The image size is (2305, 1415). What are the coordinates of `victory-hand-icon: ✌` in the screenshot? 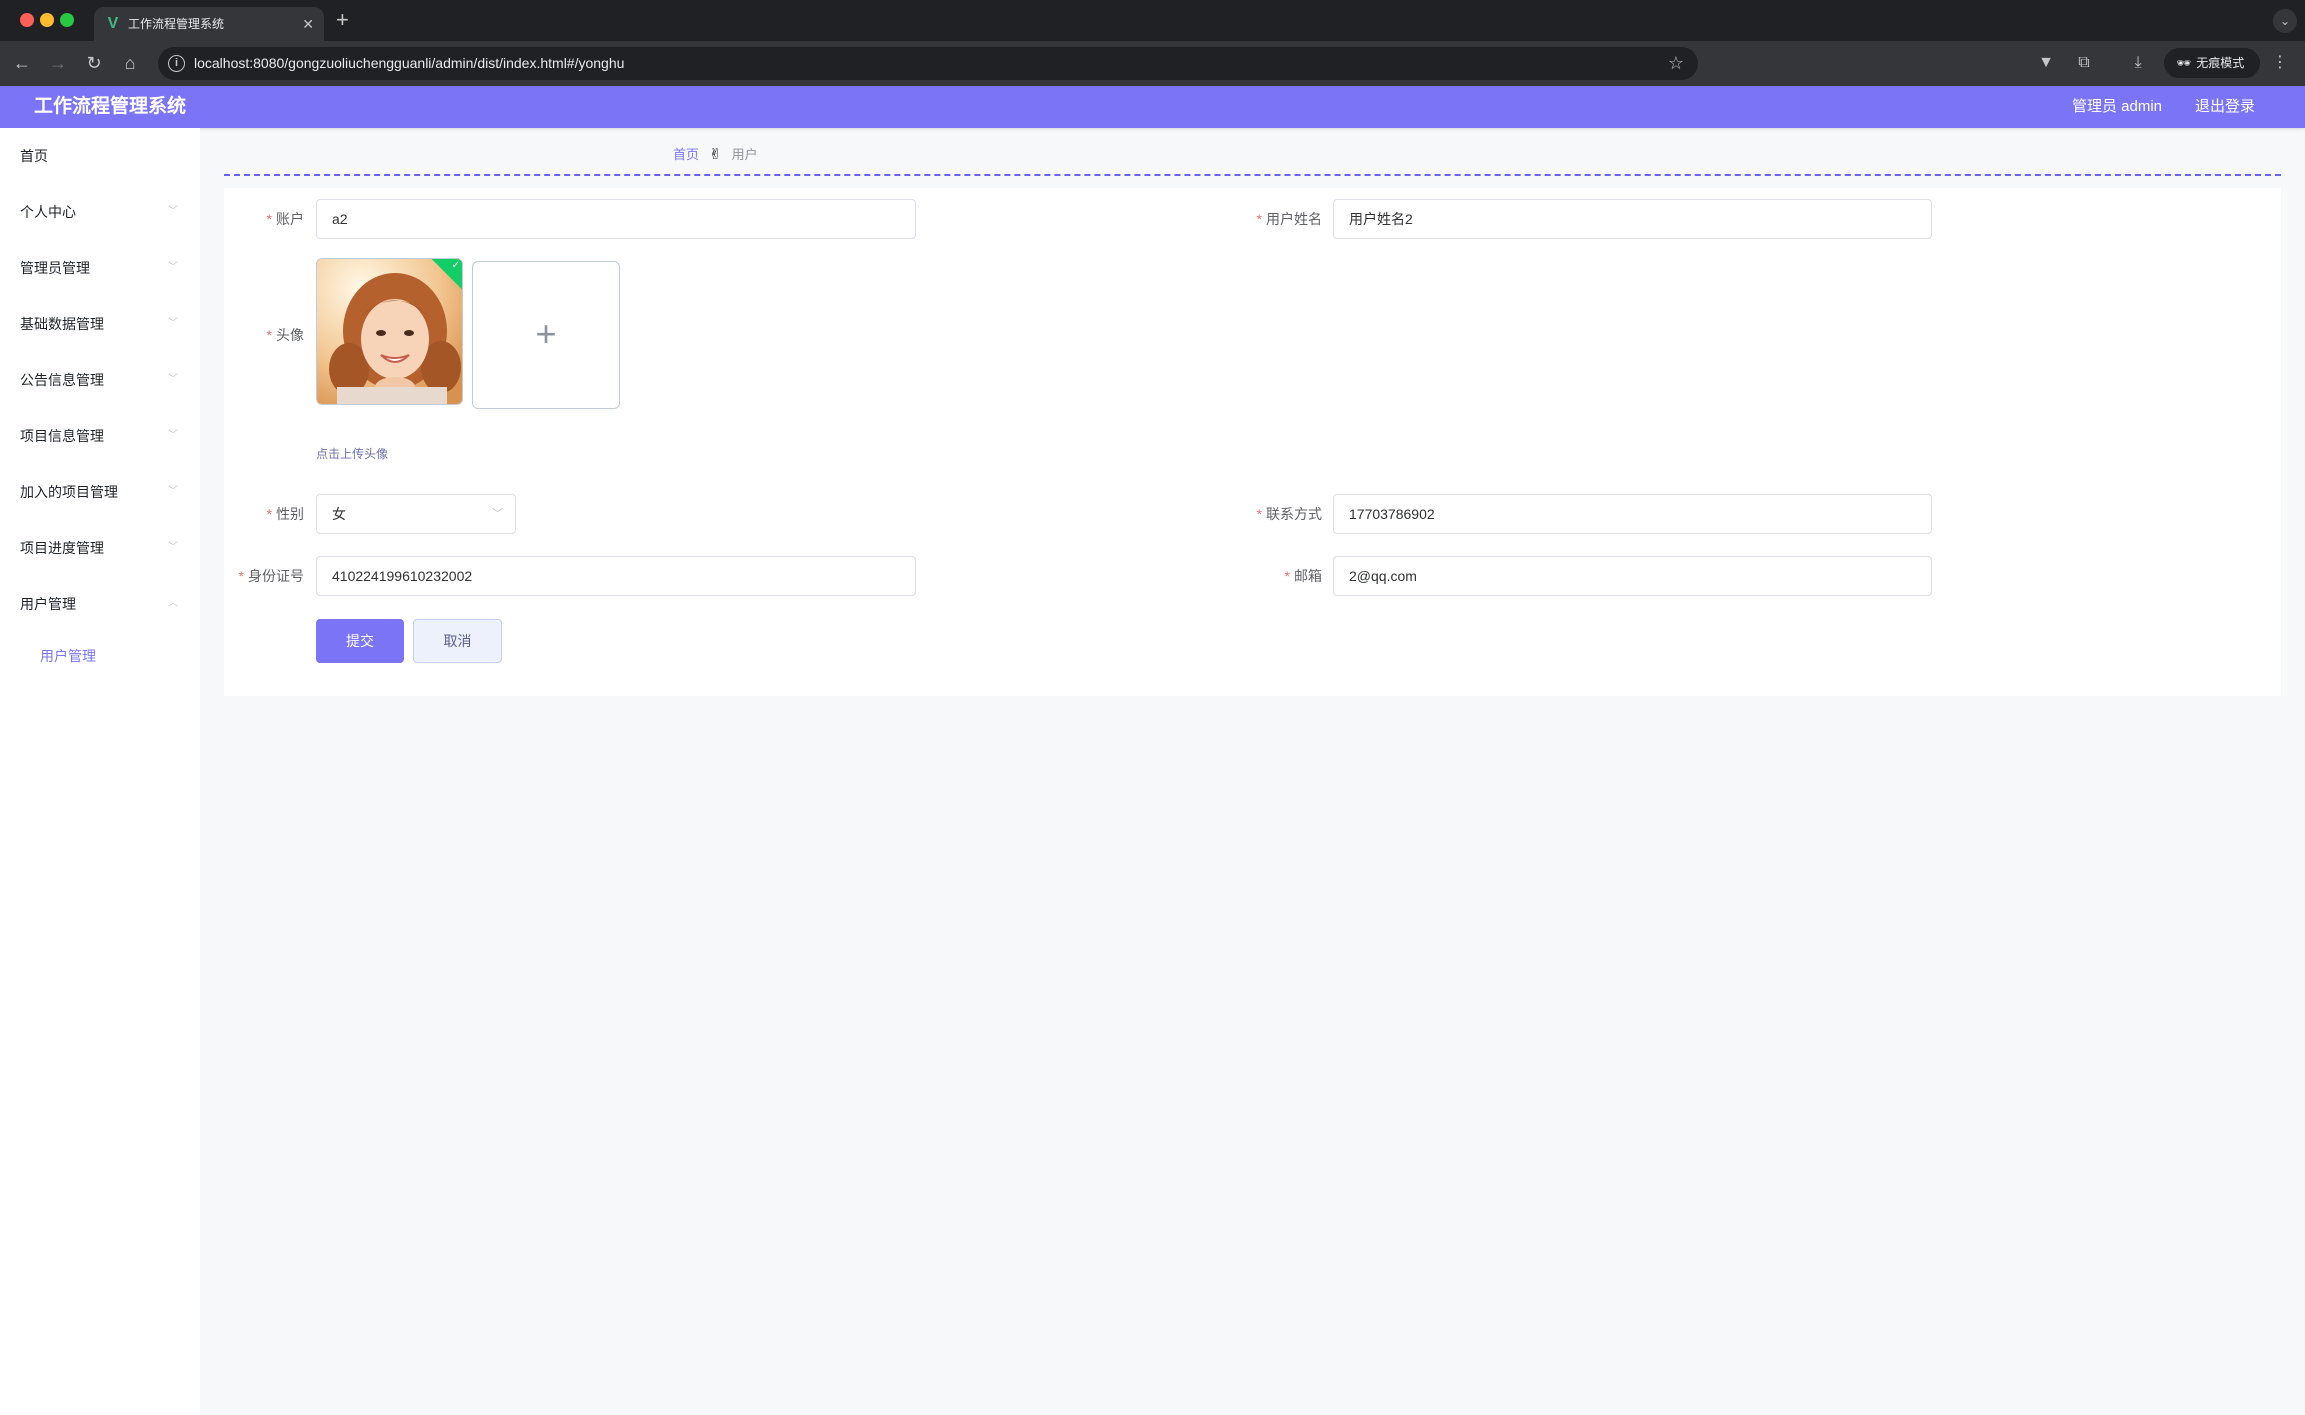 It's located at (715, 154).